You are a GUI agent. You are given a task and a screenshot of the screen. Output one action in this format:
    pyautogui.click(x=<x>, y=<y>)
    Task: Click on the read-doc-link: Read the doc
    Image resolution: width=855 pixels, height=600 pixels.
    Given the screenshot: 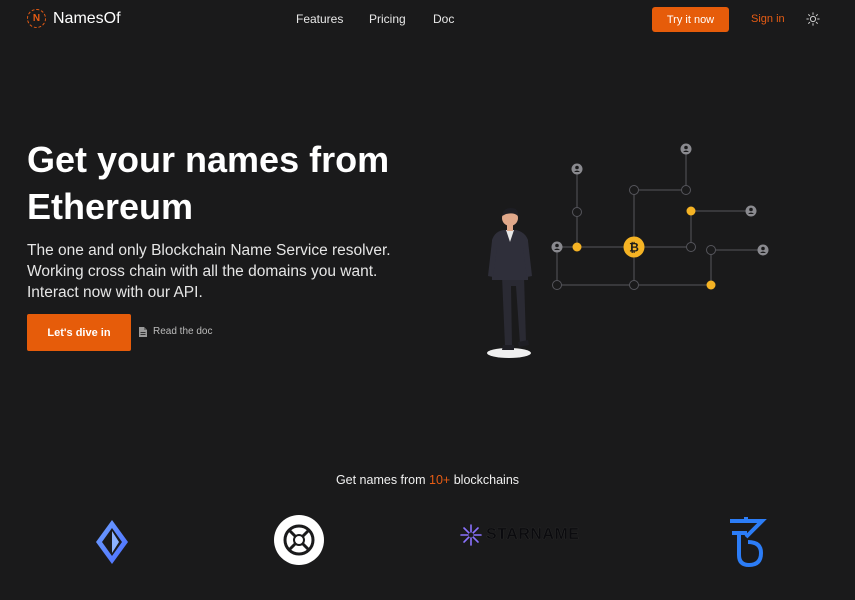 What is the action you would take?
    pyautogui.click(x=176, y=331)
    